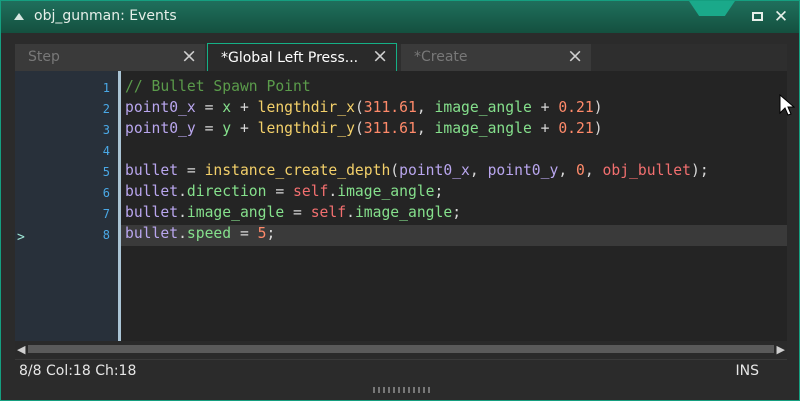  Describe the element at coordinates (747, 371) in the screenshot. I see `insert-mode: INS` at that location.